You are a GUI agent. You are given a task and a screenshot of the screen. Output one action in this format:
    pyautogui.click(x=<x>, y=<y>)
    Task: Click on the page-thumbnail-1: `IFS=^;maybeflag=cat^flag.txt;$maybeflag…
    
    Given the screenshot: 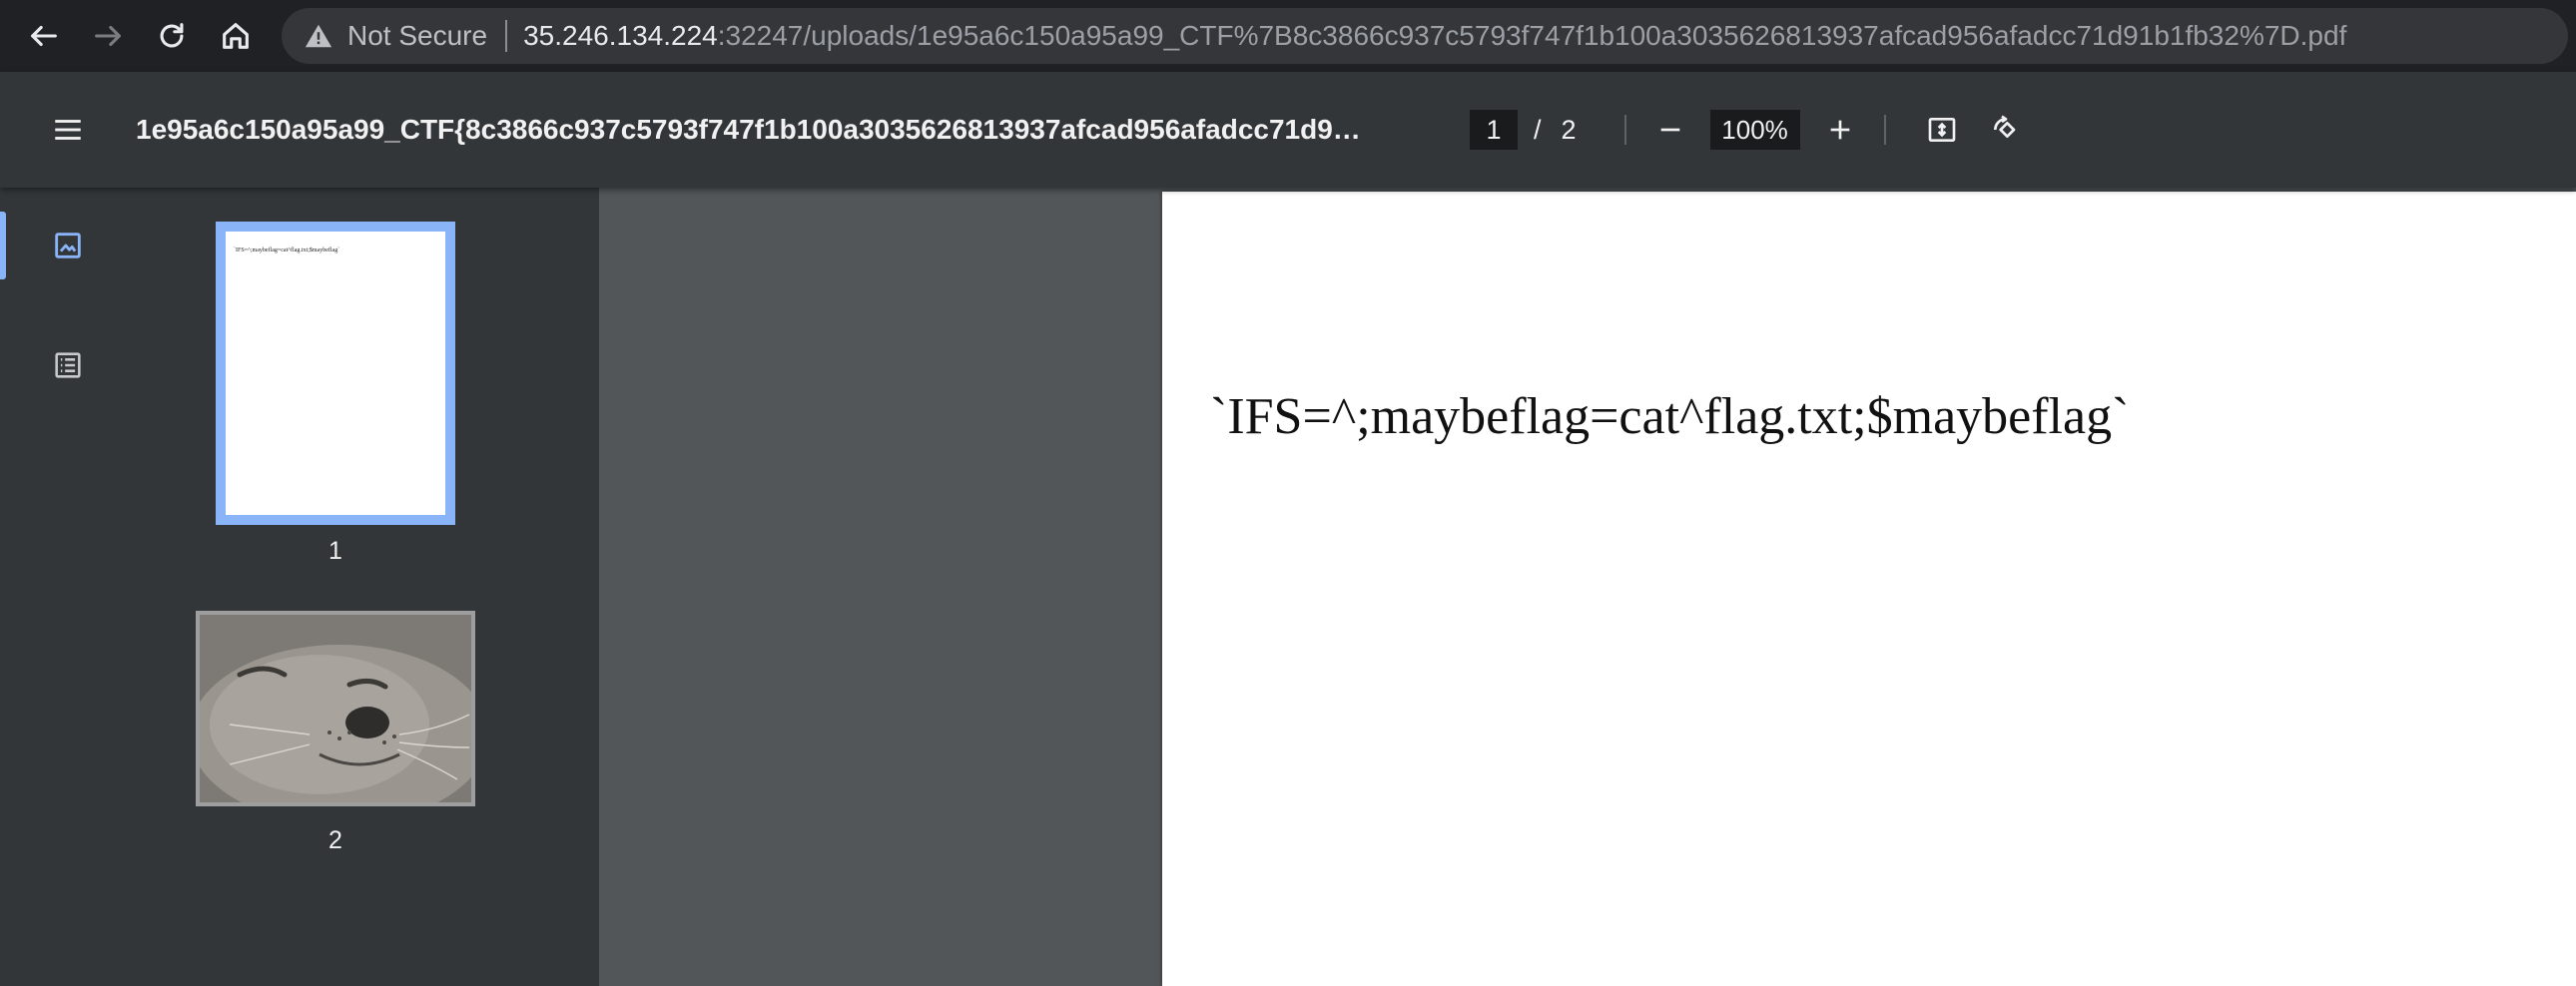 What is the action you would take?
    pyautogui.click(x=335, y=374)
    